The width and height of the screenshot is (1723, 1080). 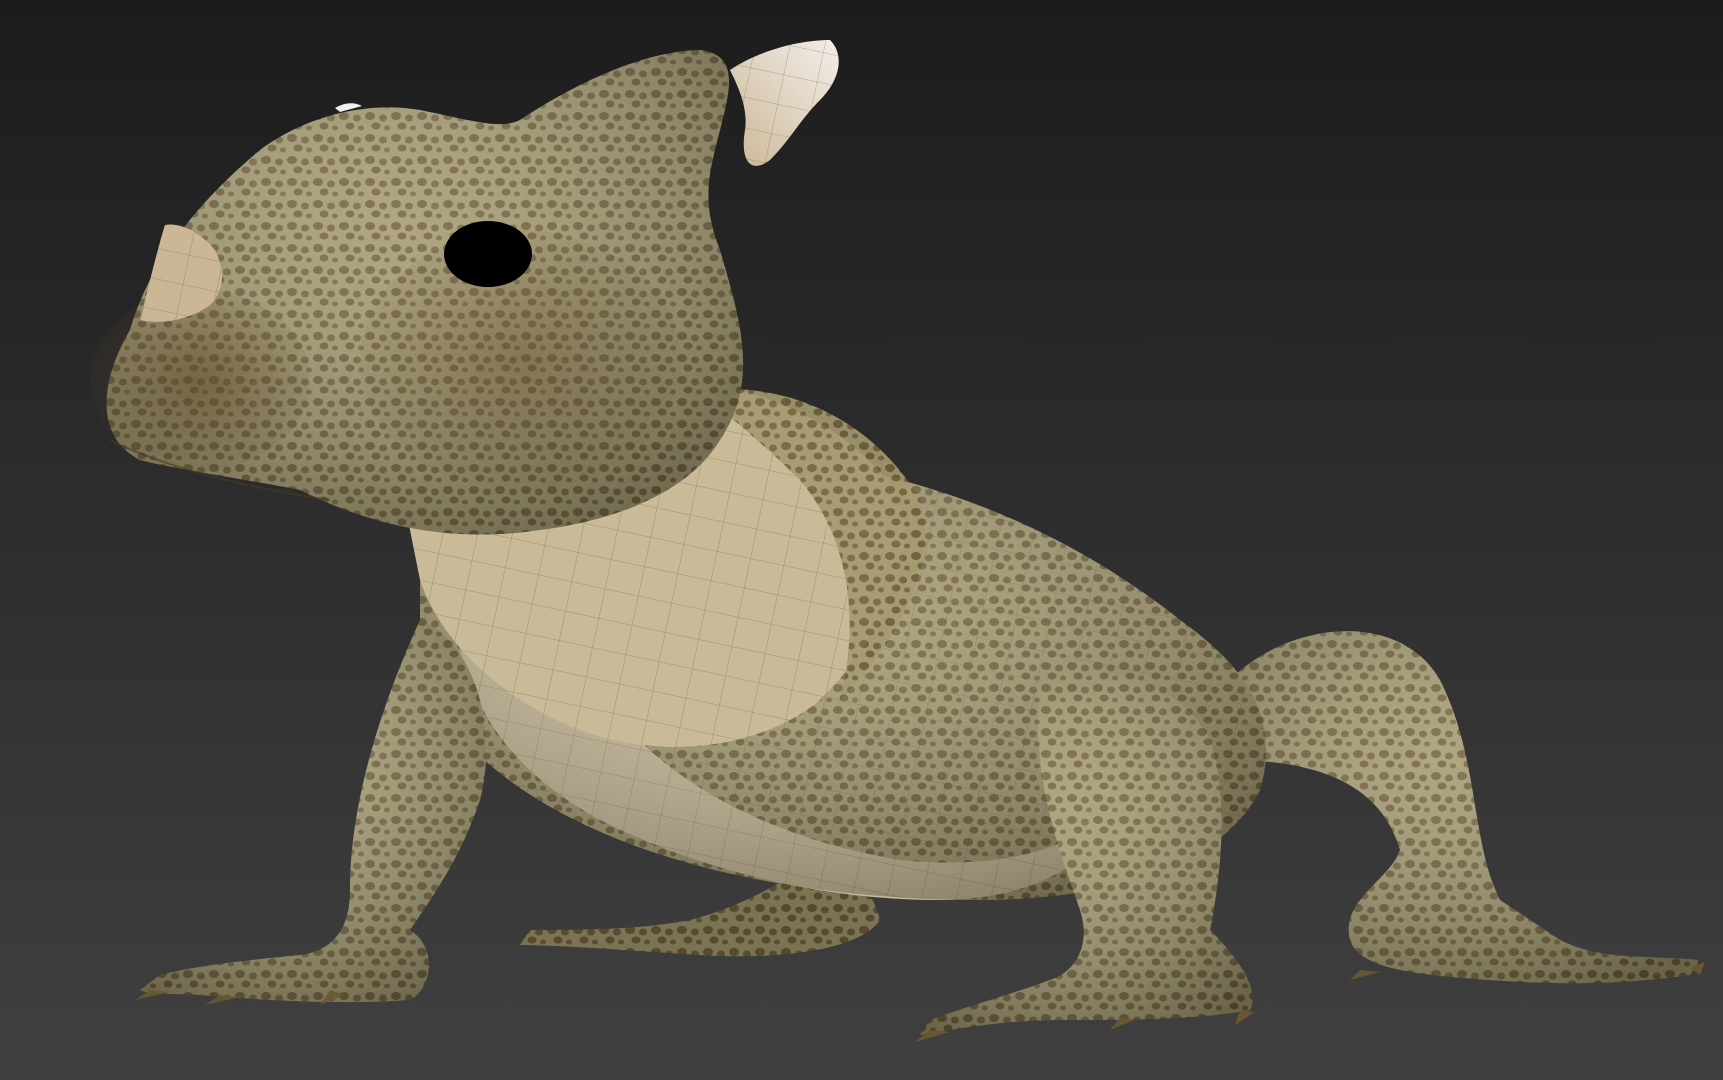 What do you see at coordinates (488, 254) in the screenshot?
I see `eye` at bounding box center [488, 254].